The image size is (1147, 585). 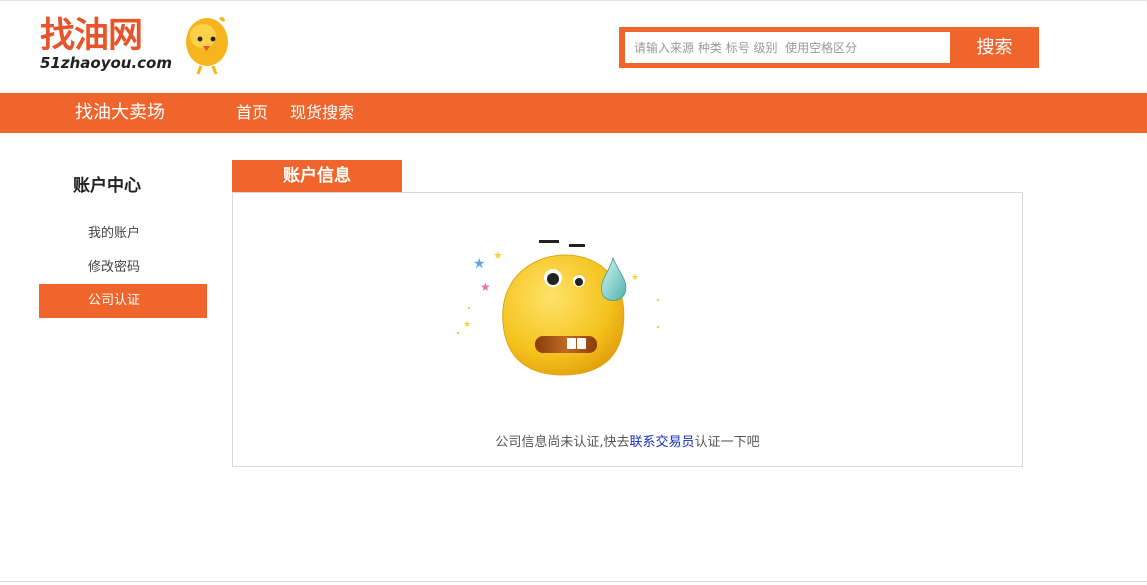 I want to click on sidebar-item-my-account: 我的账户, so click(x=123, y=234).